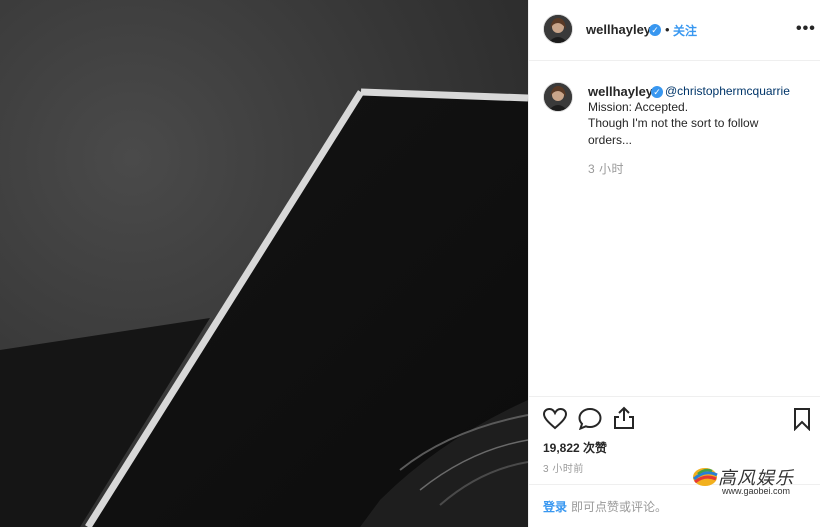 Image resolution: width=820 pixels, height=528 pixels. What do you see at coordinates (620, 91) in the screenshot?
I see `caption-username: wellhayley` at bounding box center [620, 91].